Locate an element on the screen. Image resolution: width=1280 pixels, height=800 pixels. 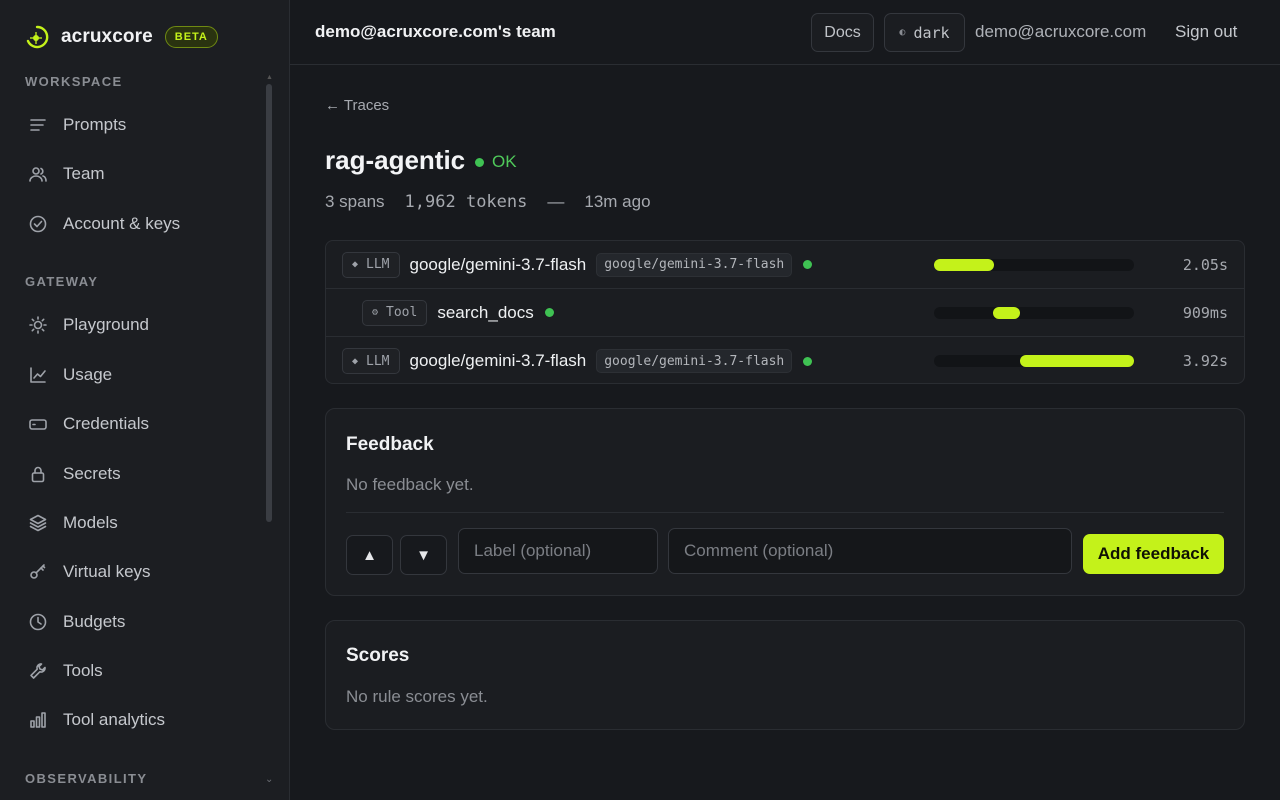
feedback-empty-text: No feedback yet. is located at coordinates (410, 484).